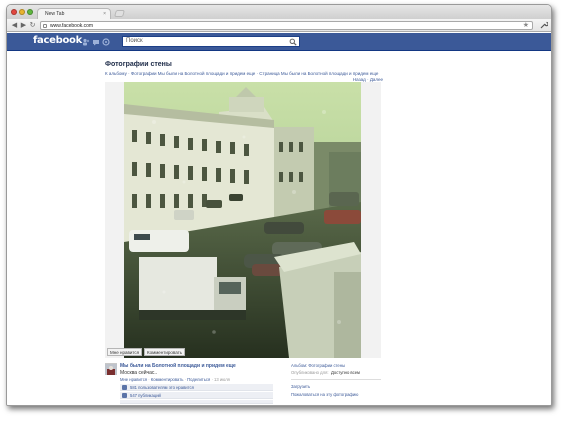  Describe the element at coordinates (14, 25) in the screenshot. I see `back-icon: ◀` at that location.